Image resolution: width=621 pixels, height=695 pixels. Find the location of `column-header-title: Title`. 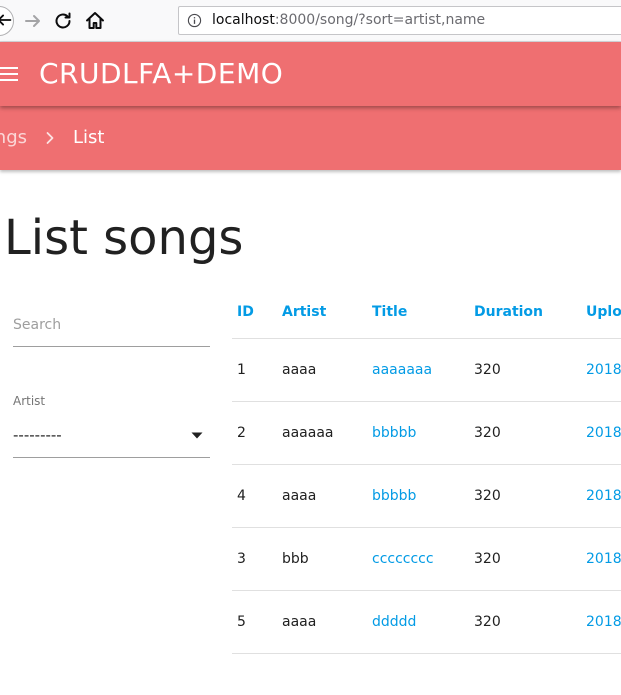

column-header-title: Title is located at coordinates (423, 312).